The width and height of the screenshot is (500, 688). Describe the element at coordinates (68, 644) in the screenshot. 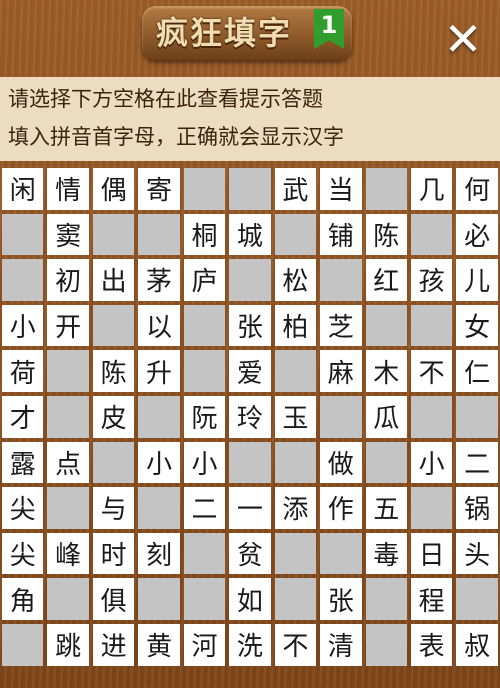

I see `grid-cell-filled: 跳` at that location.